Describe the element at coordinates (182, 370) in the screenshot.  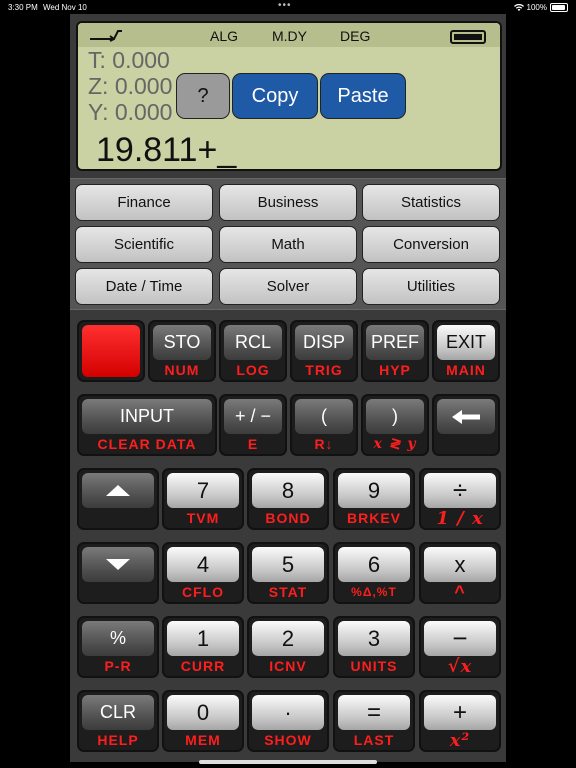
I see `num-shift-label: NUM` at that location.